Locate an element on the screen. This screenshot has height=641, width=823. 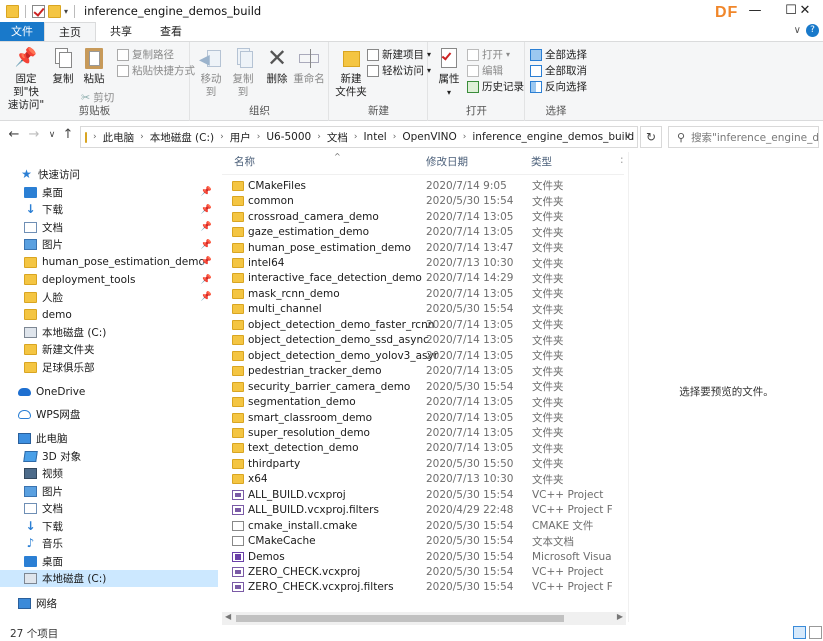
history-button: 历史记录 is located at coordinates (495, 86).